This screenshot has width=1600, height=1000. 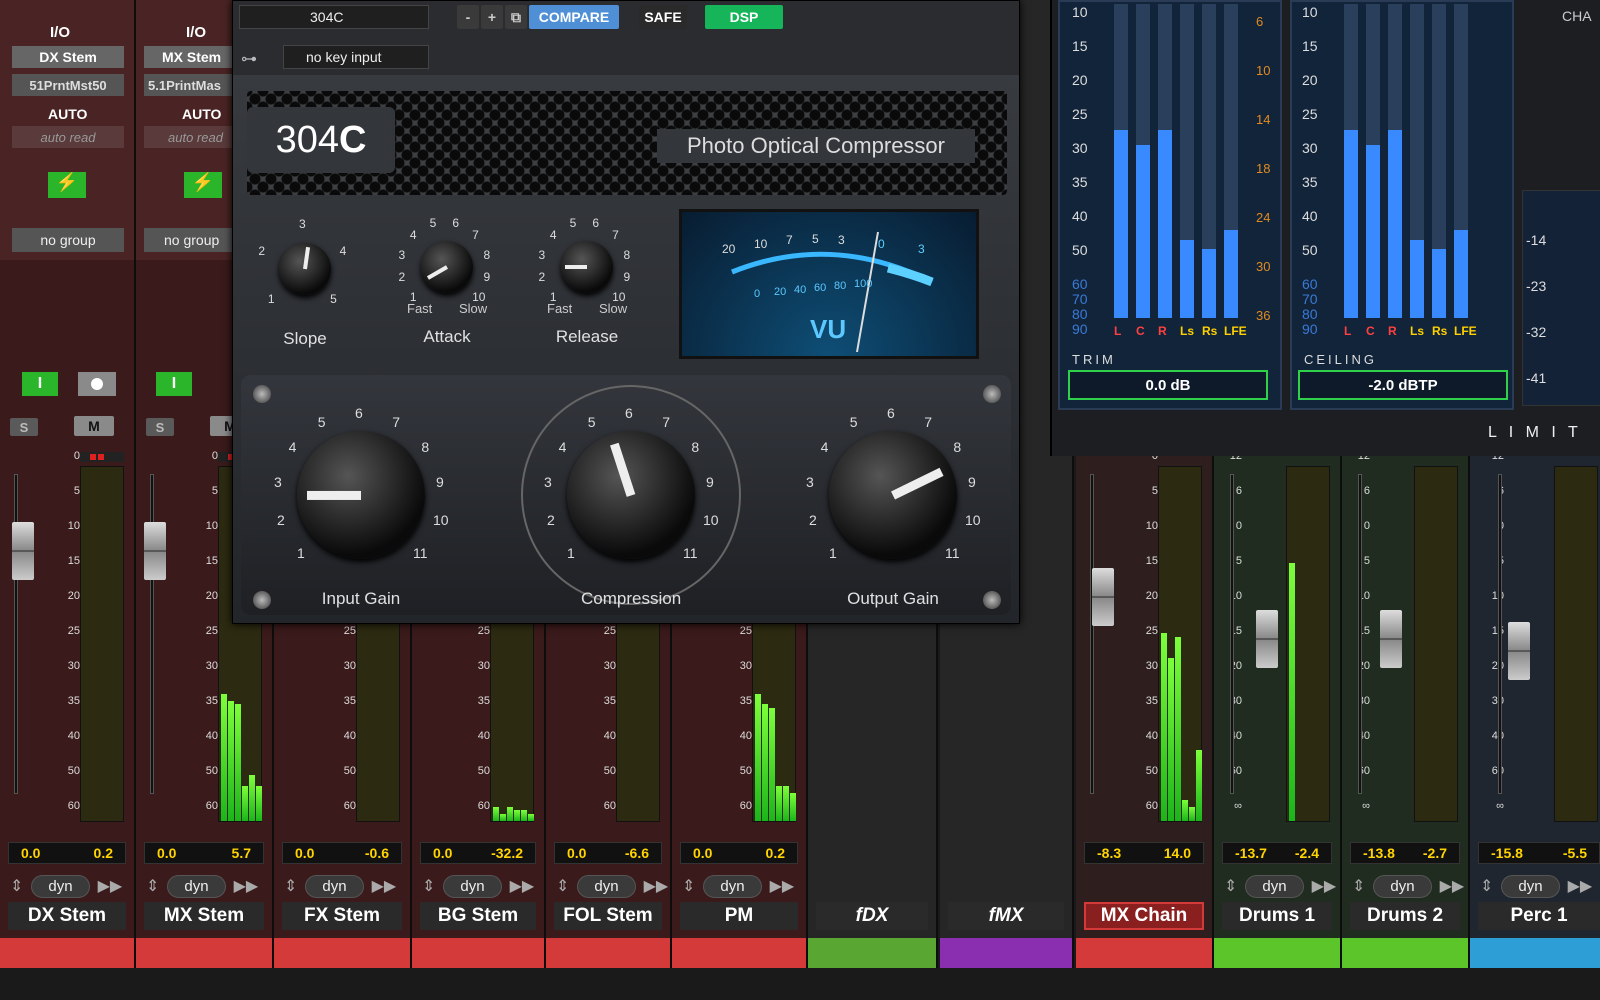 I want to click on preset-prev-button: -, so click(x=468, y=17).